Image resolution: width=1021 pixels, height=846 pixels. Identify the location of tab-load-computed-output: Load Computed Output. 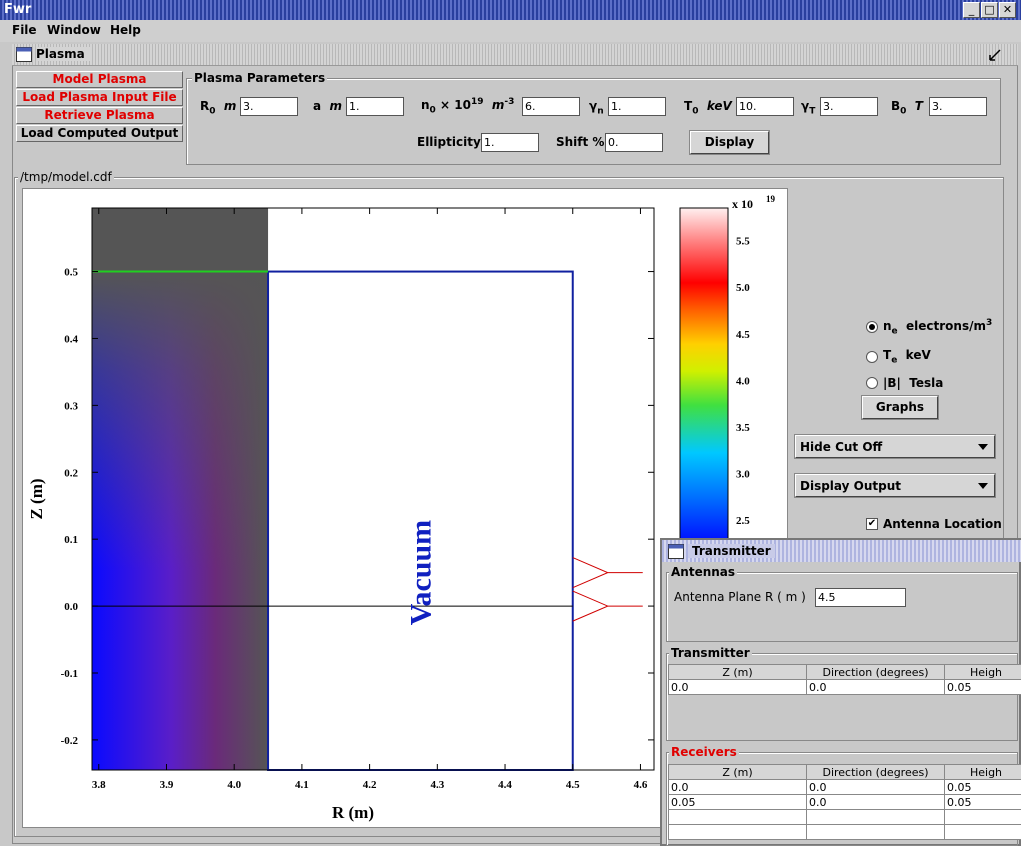
(99, 133).